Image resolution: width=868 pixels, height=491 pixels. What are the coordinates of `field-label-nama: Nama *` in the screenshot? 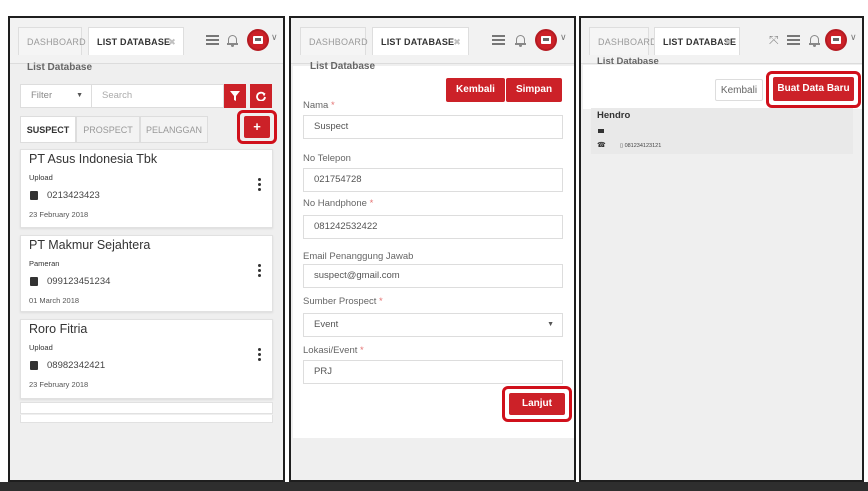 It's located at (319, 105).